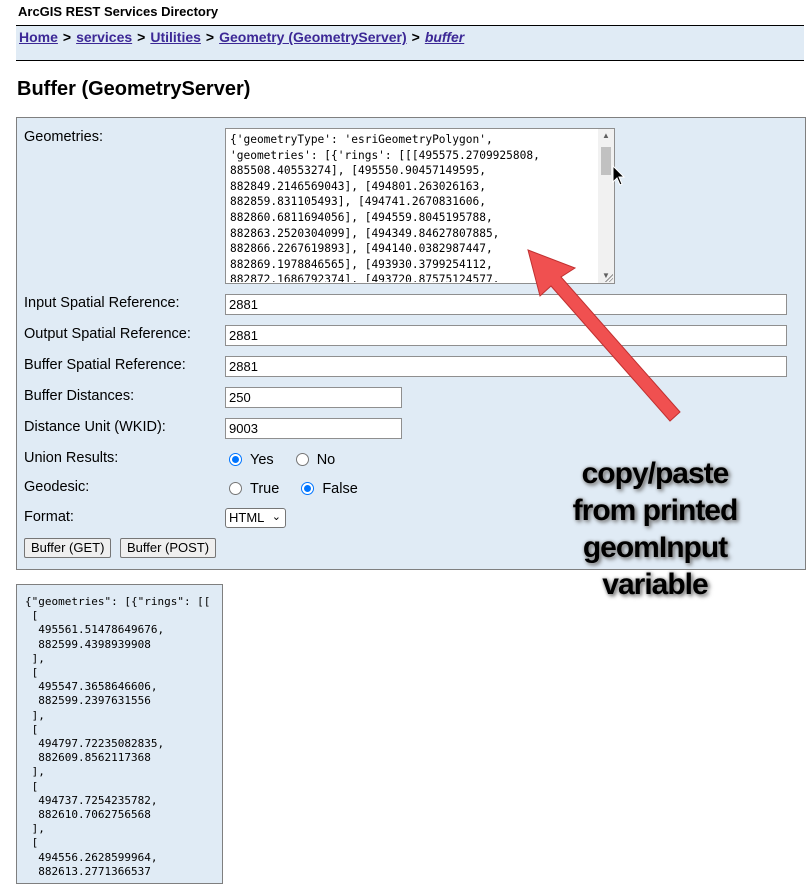 Image resolution: width=806 pixels, height=884 pixels. Describe the element at coordinates (313, 397) in the screenshot. I see `distances-field: 250` at that location.